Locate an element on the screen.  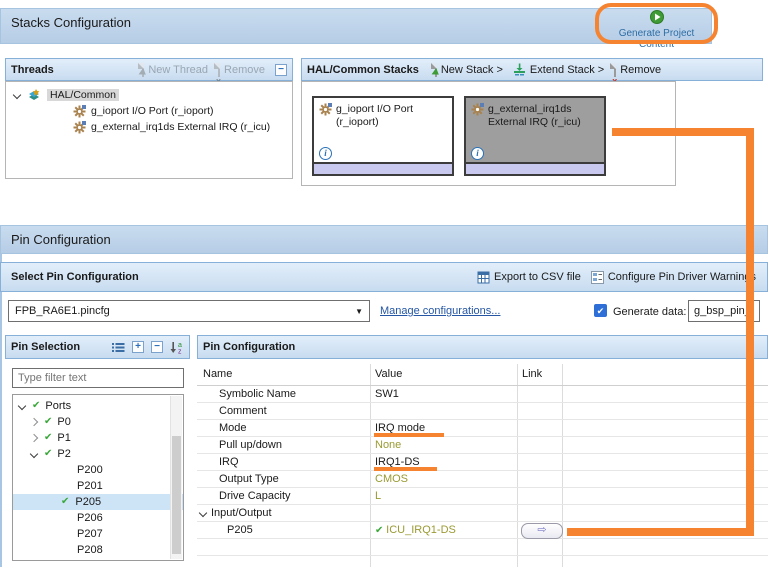
thread-tree-label: g_external_irq1ds External IRQ (r_icu) is located at coordinates (181, 127).